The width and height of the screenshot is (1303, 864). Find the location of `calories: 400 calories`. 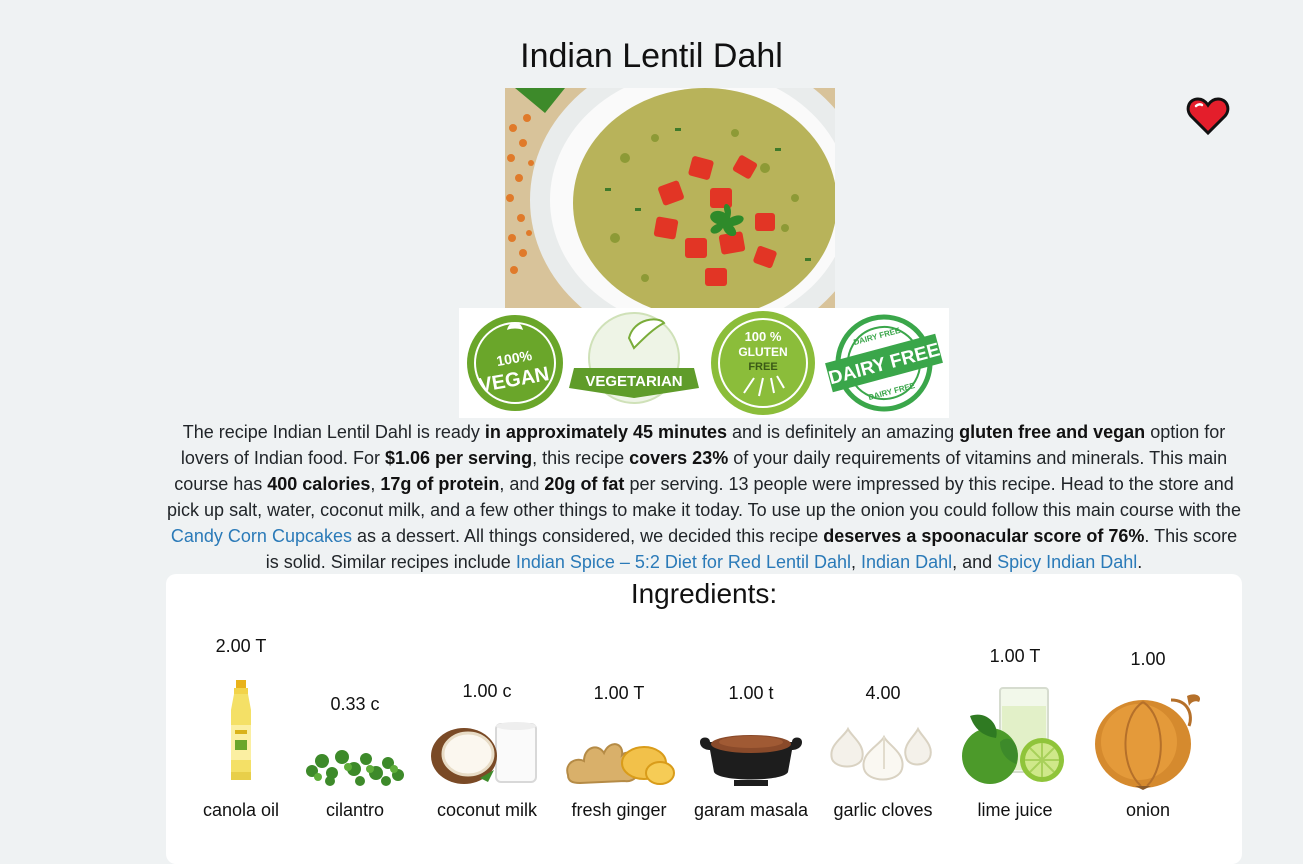

calories: 400 calories is located at coordinates (319, 484).